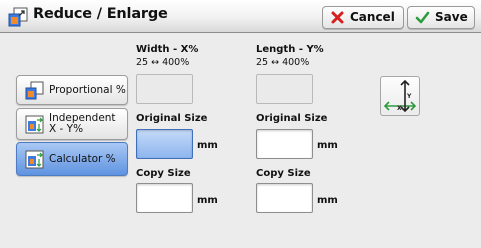  What do you see at coordinates (207, 145) in the screenshot?
I see `width-original-unit: mm` at bounding box center [207, 145].